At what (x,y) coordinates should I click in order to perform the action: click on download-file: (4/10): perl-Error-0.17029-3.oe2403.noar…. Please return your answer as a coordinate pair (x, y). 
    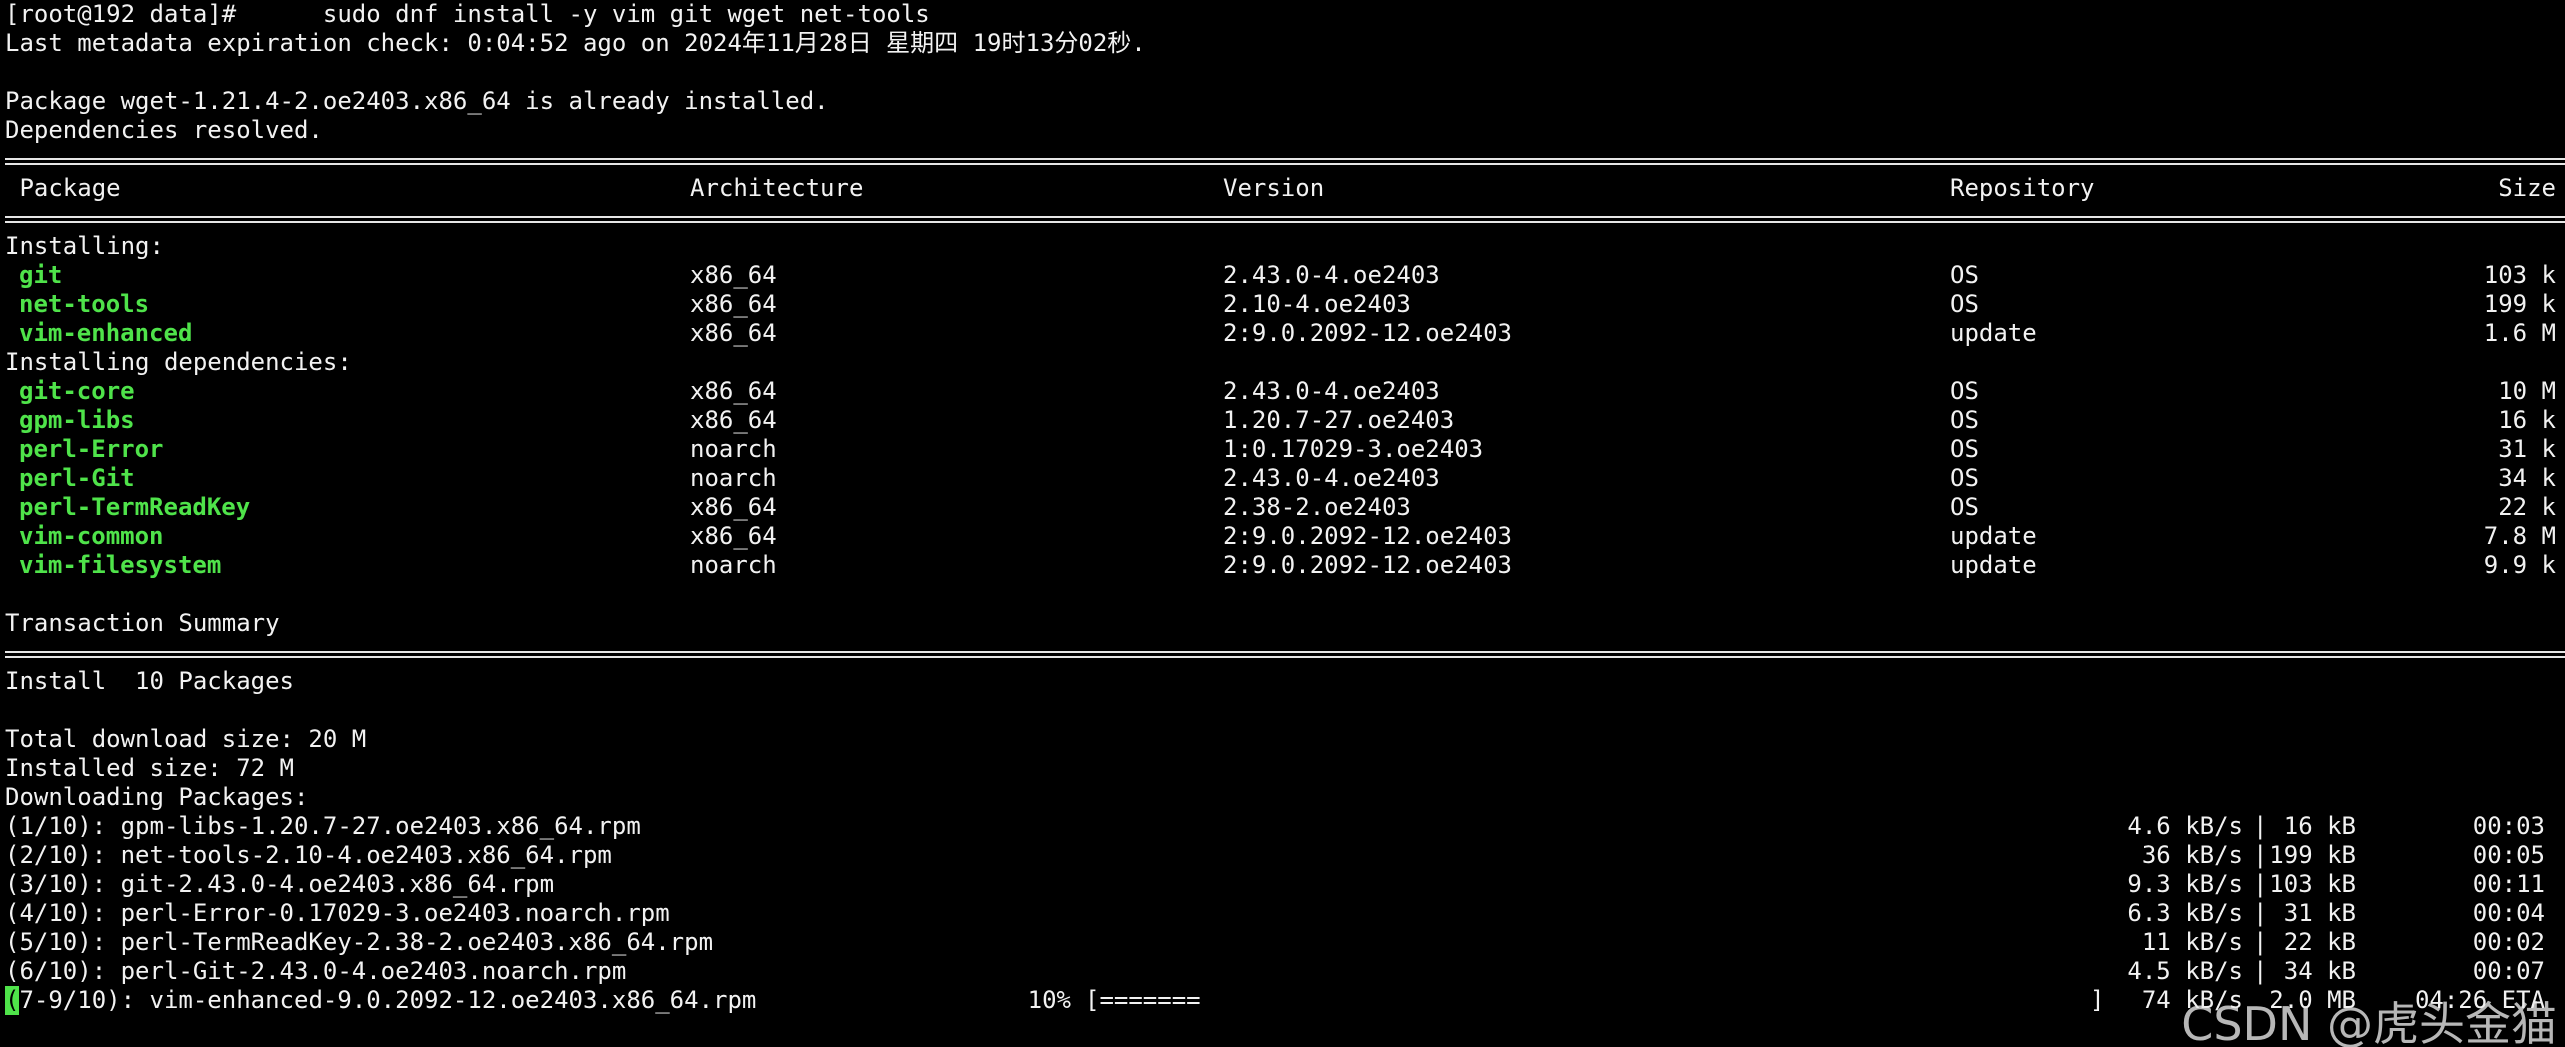
    Looking at the image, I should click on (337, 913).